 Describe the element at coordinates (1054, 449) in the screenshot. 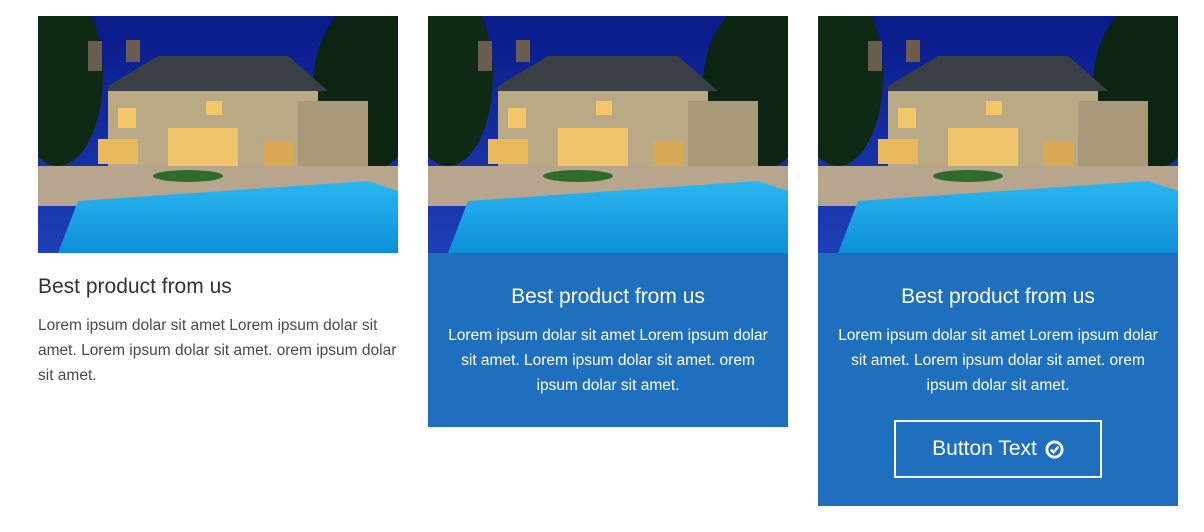

I see `check-circle-icon` at that location.